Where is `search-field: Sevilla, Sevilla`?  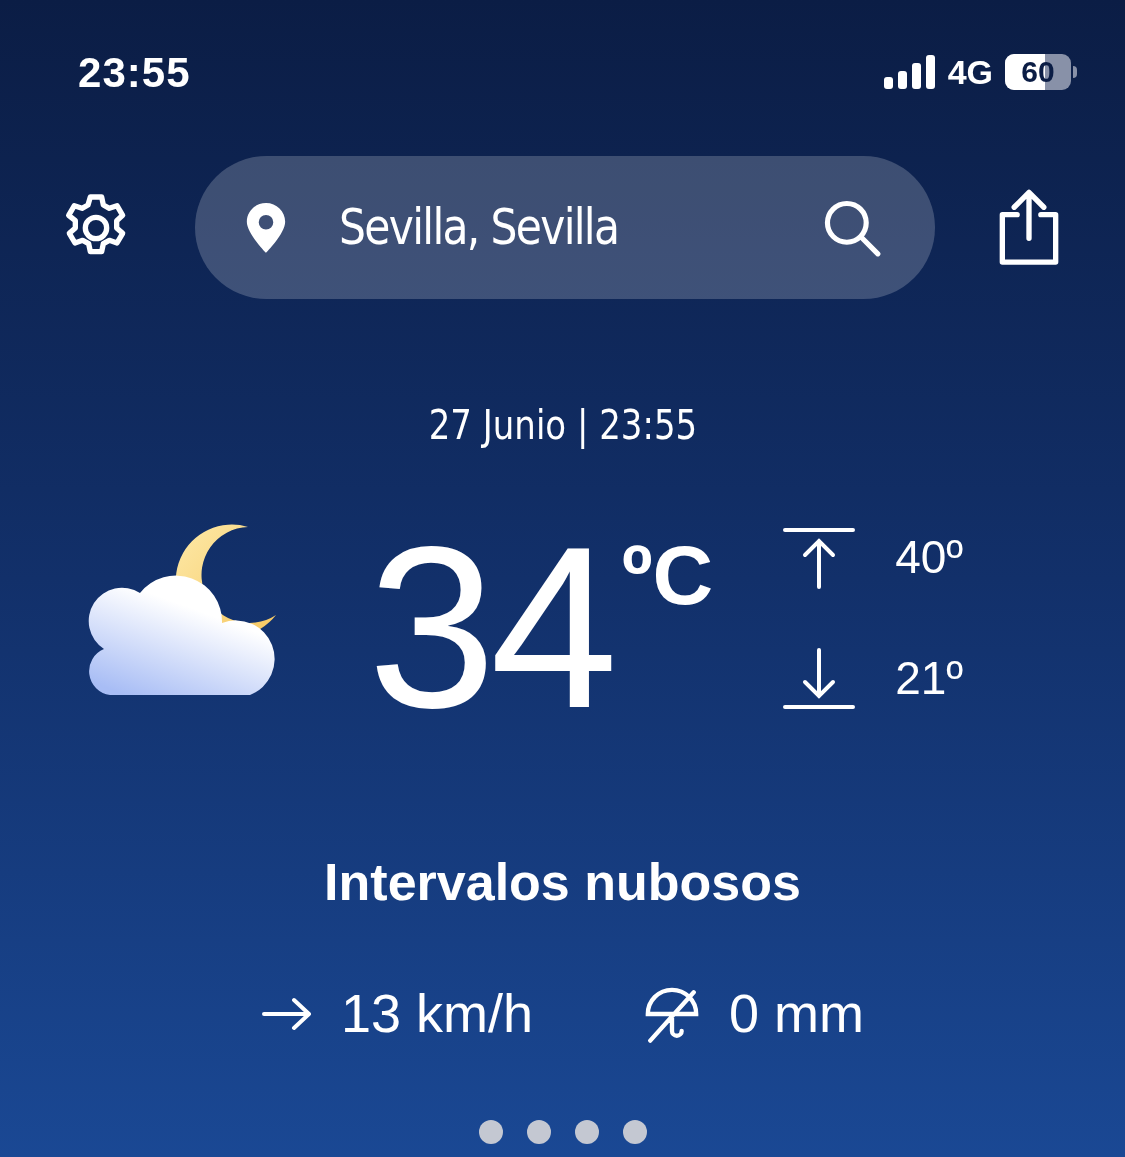
search-field: Sevilla, Sevilla is located at coordinates (564, 227).